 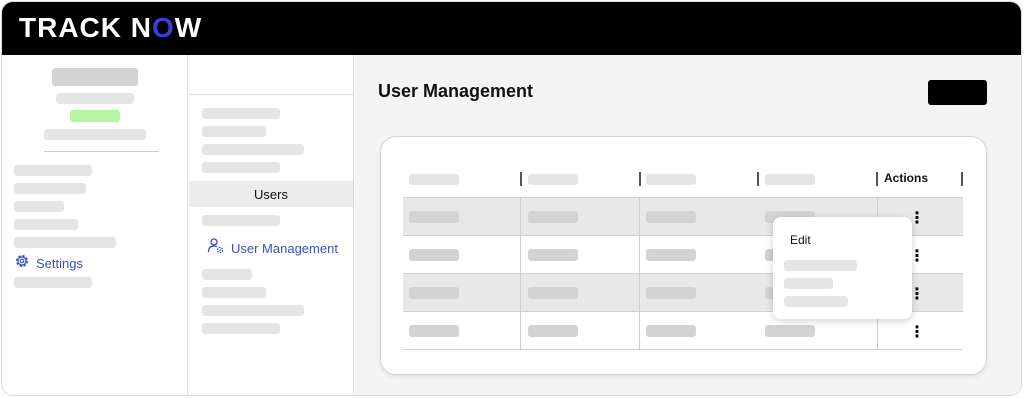 I want to click on status-badge, so click(x=95, y=116).